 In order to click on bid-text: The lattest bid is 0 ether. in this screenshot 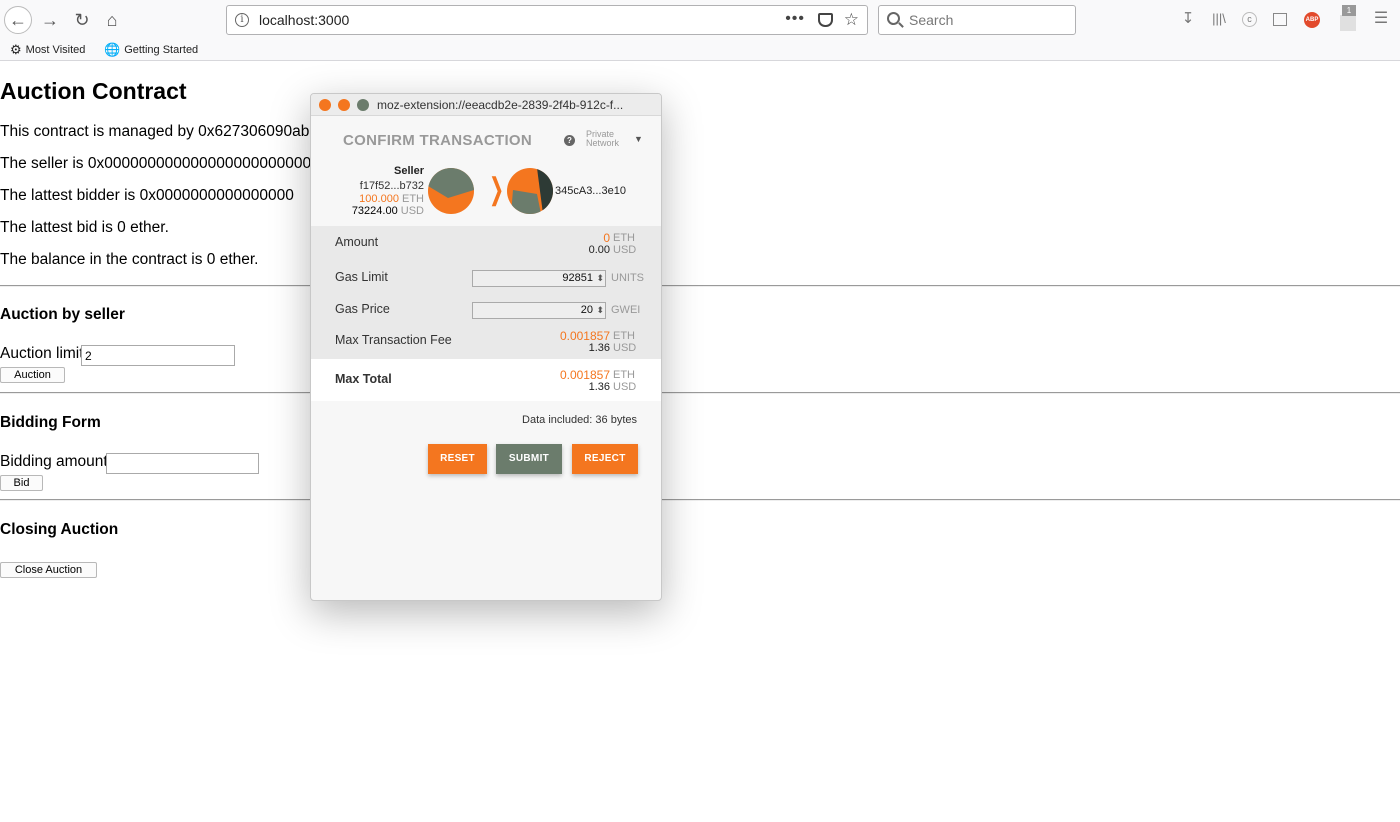, I will do `click(84, 227)`.